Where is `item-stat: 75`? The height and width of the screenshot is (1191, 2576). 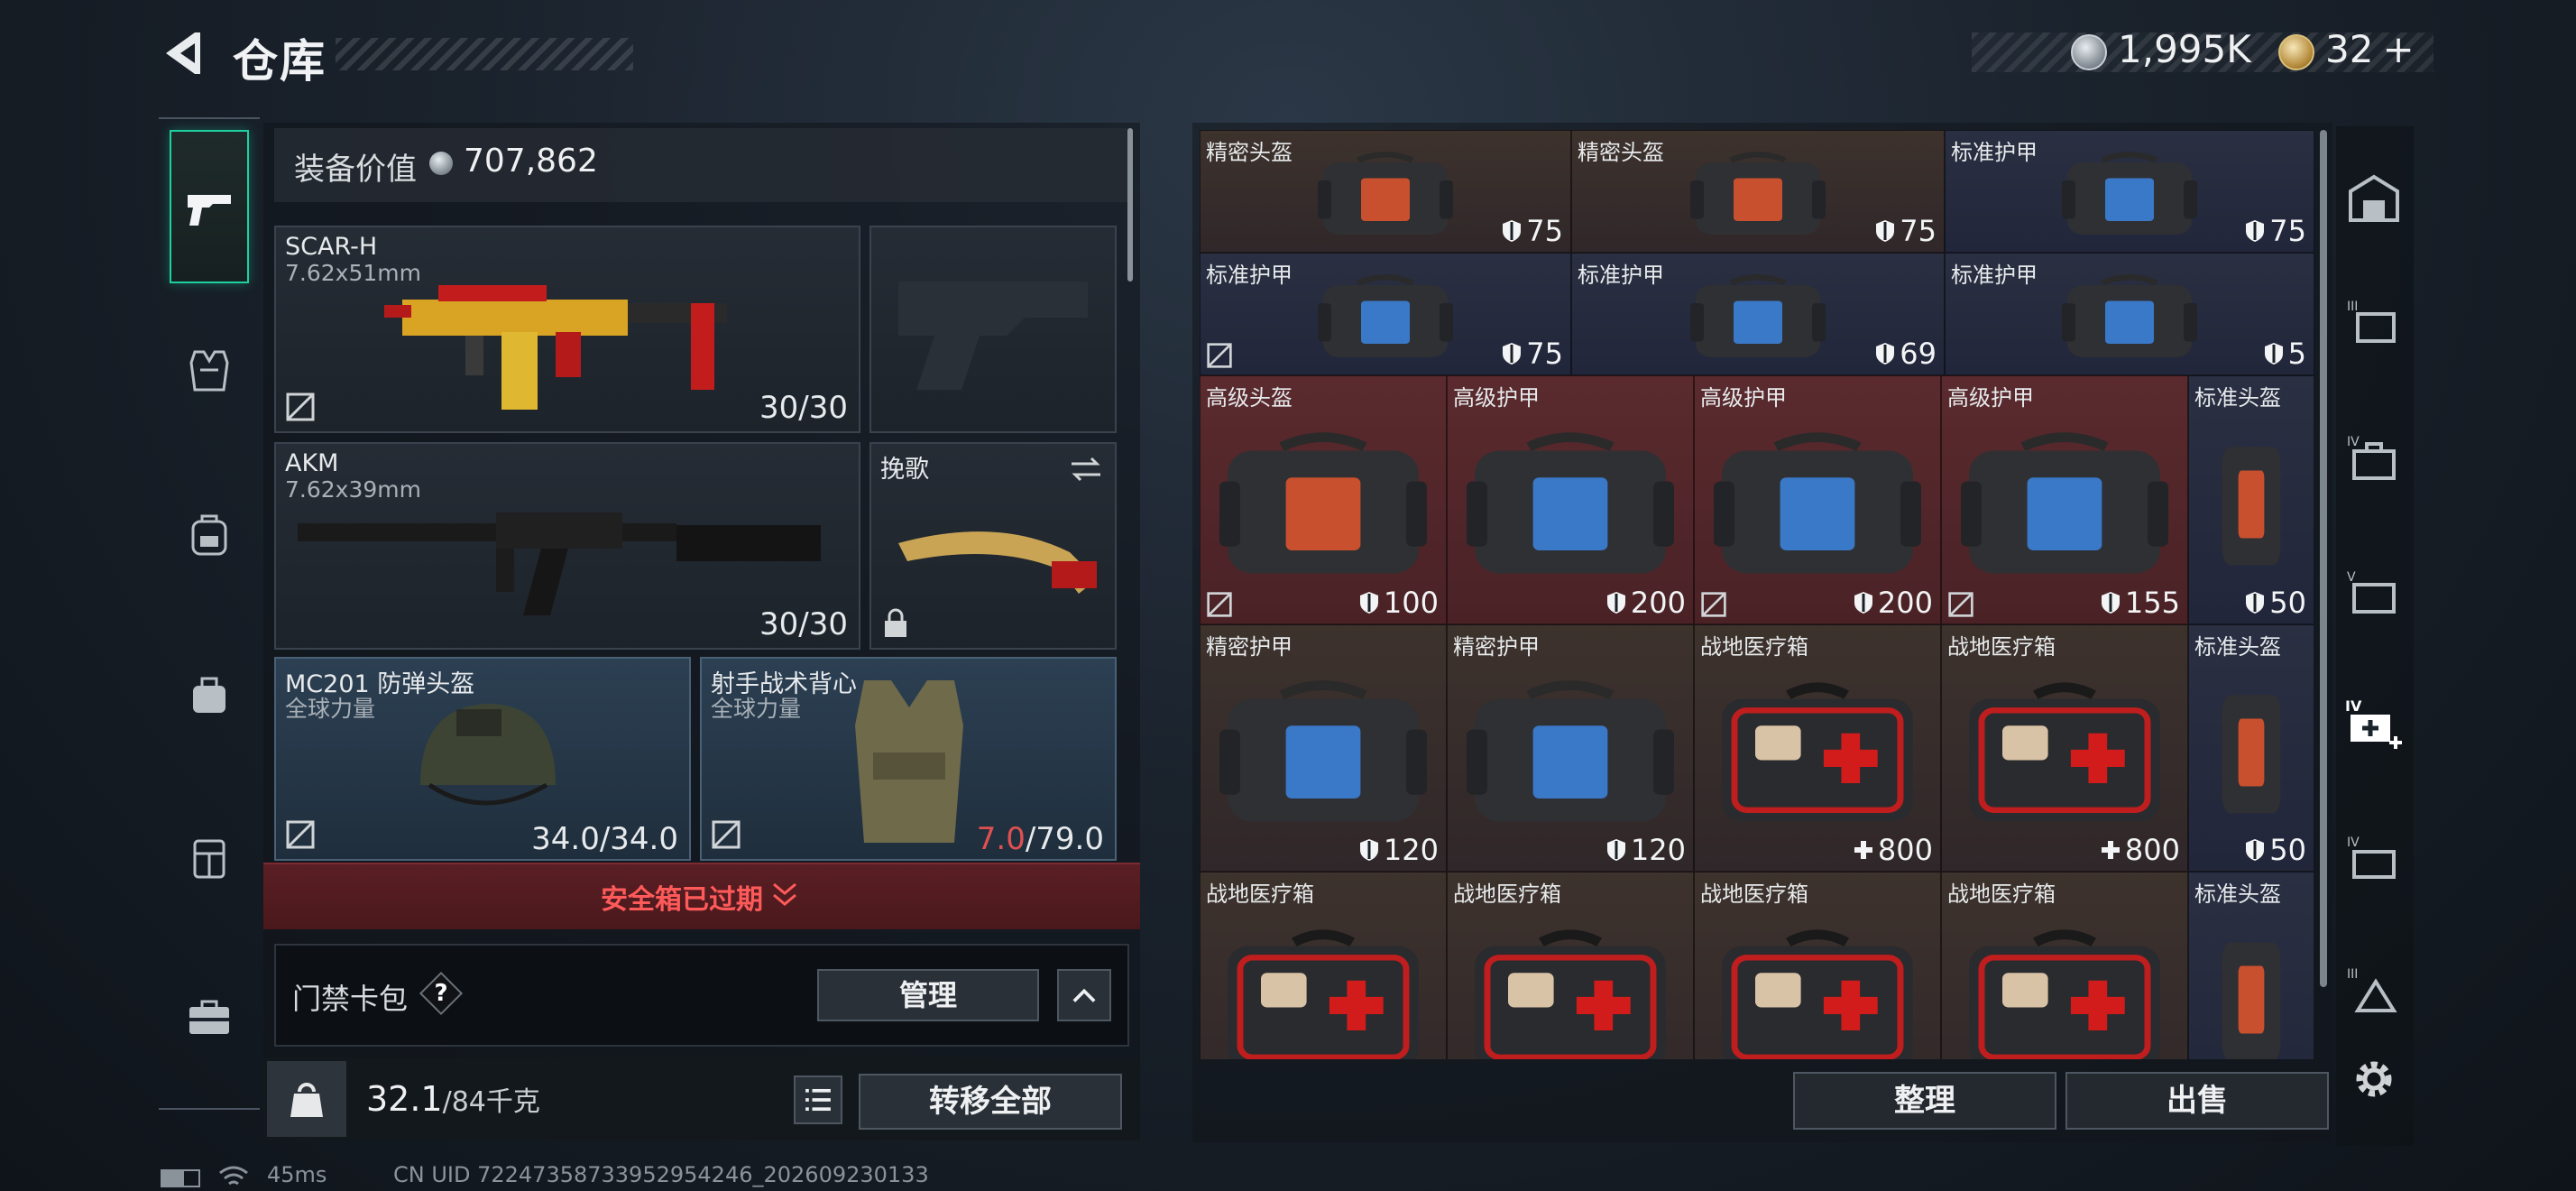
item-stat: 75 is located at coordinates (2275, 231).